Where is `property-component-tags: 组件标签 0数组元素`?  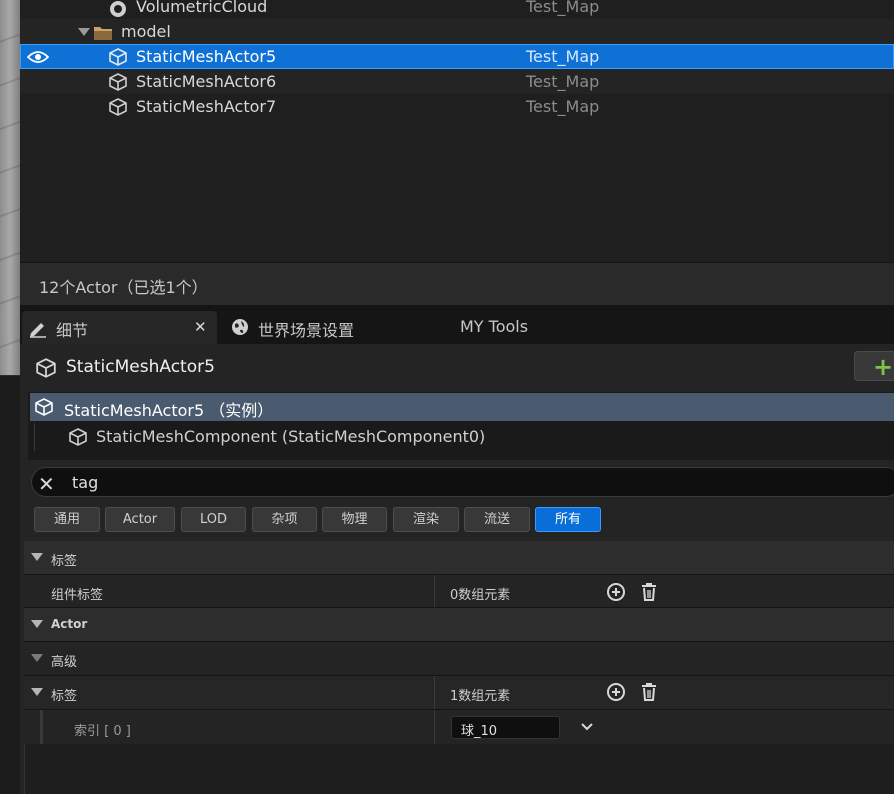 property-component-tags: 组件标签 0数组元素 is located at coordinates (459, 591).